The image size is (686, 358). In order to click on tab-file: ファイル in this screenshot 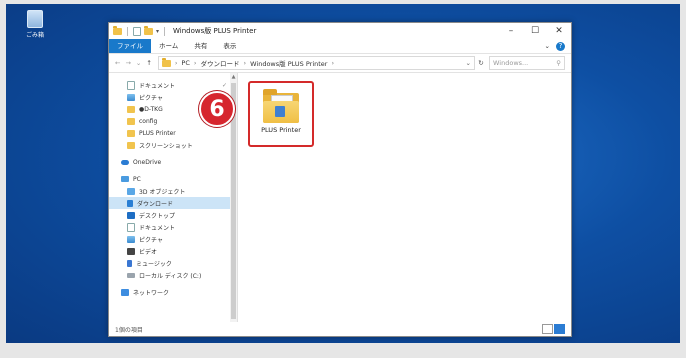, I will do `click(130, 46)`.